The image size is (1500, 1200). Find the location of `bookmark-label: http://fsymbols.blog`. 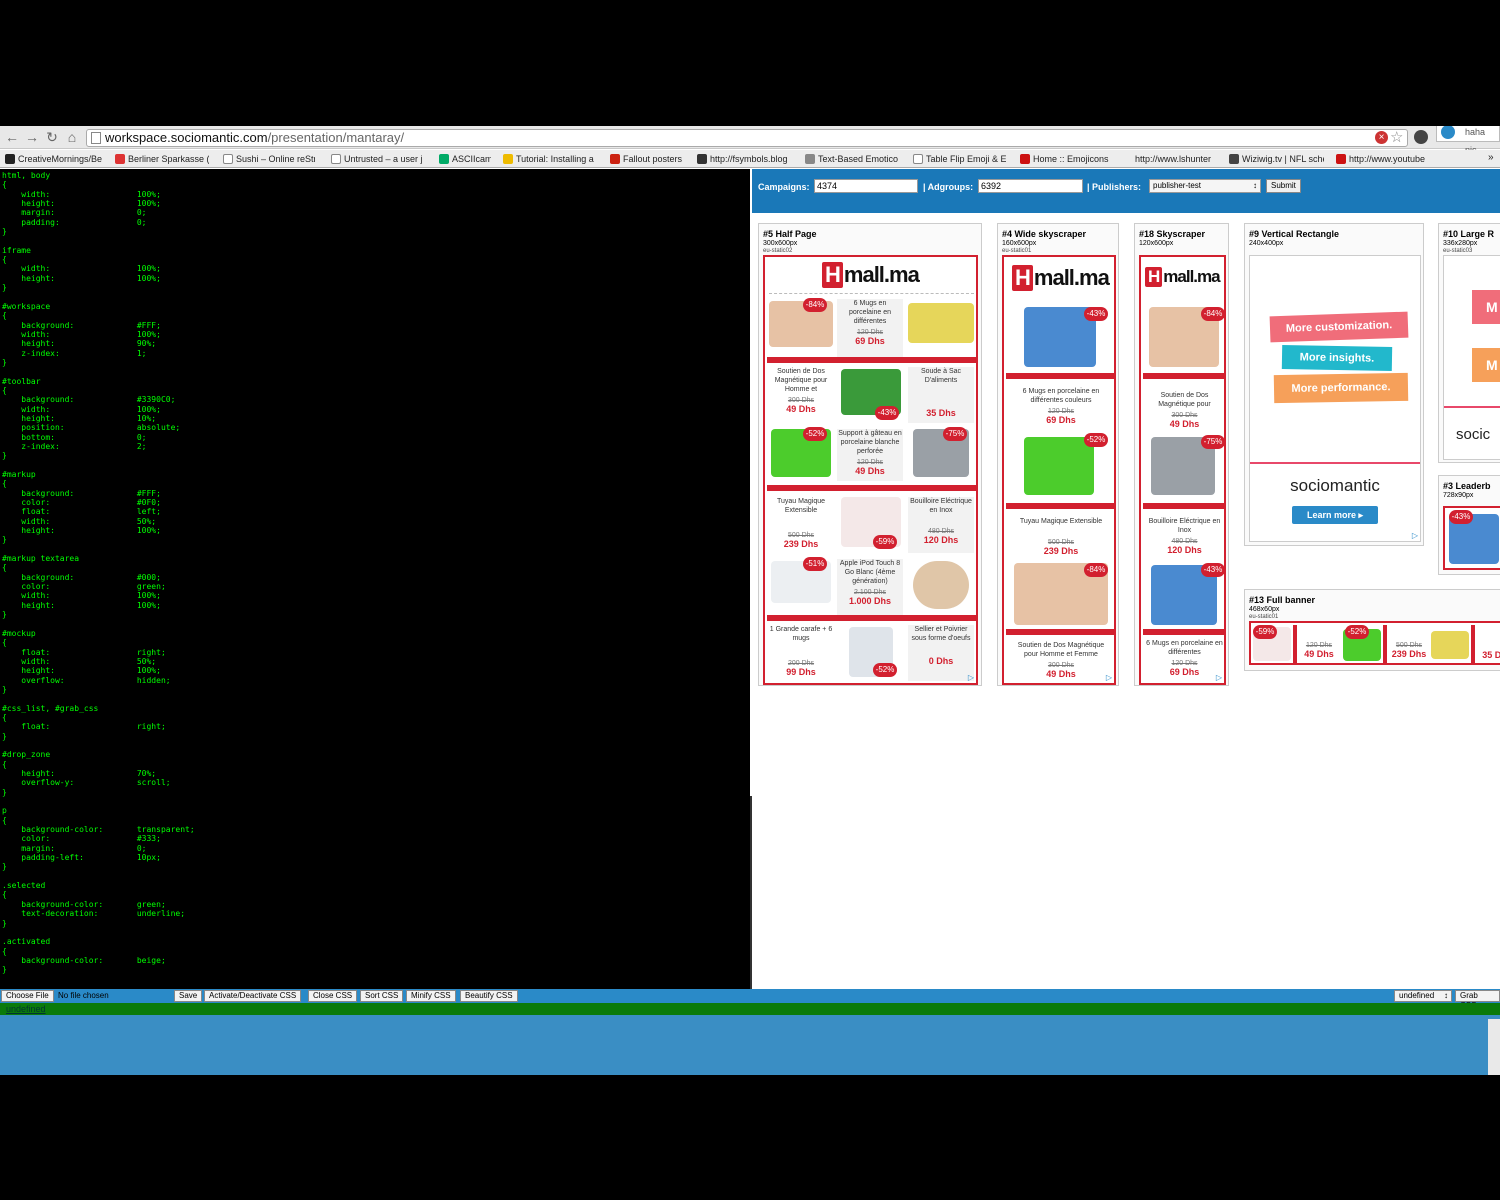

bookmark-label: http://fsymbols.blog is located at coordinates (749, 159).